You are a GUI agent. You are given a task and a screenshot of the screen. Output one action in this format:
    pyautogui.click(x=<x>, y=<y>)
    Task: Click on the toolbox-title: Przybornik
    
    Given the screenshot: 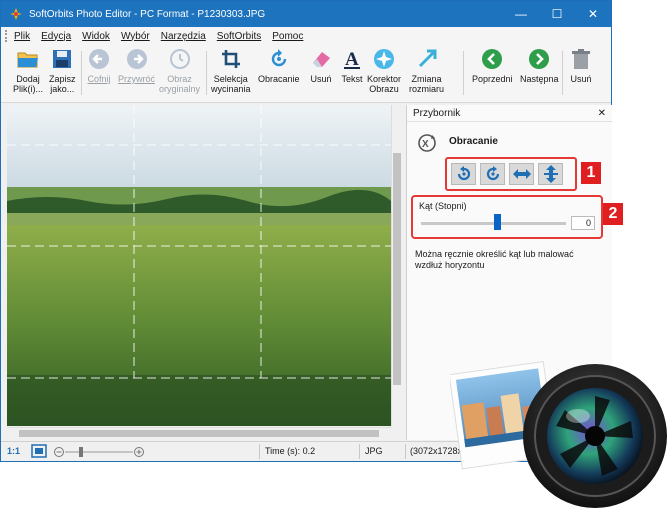 What is the action you would take?
    pyautogui.click(x=437, y=113)
    